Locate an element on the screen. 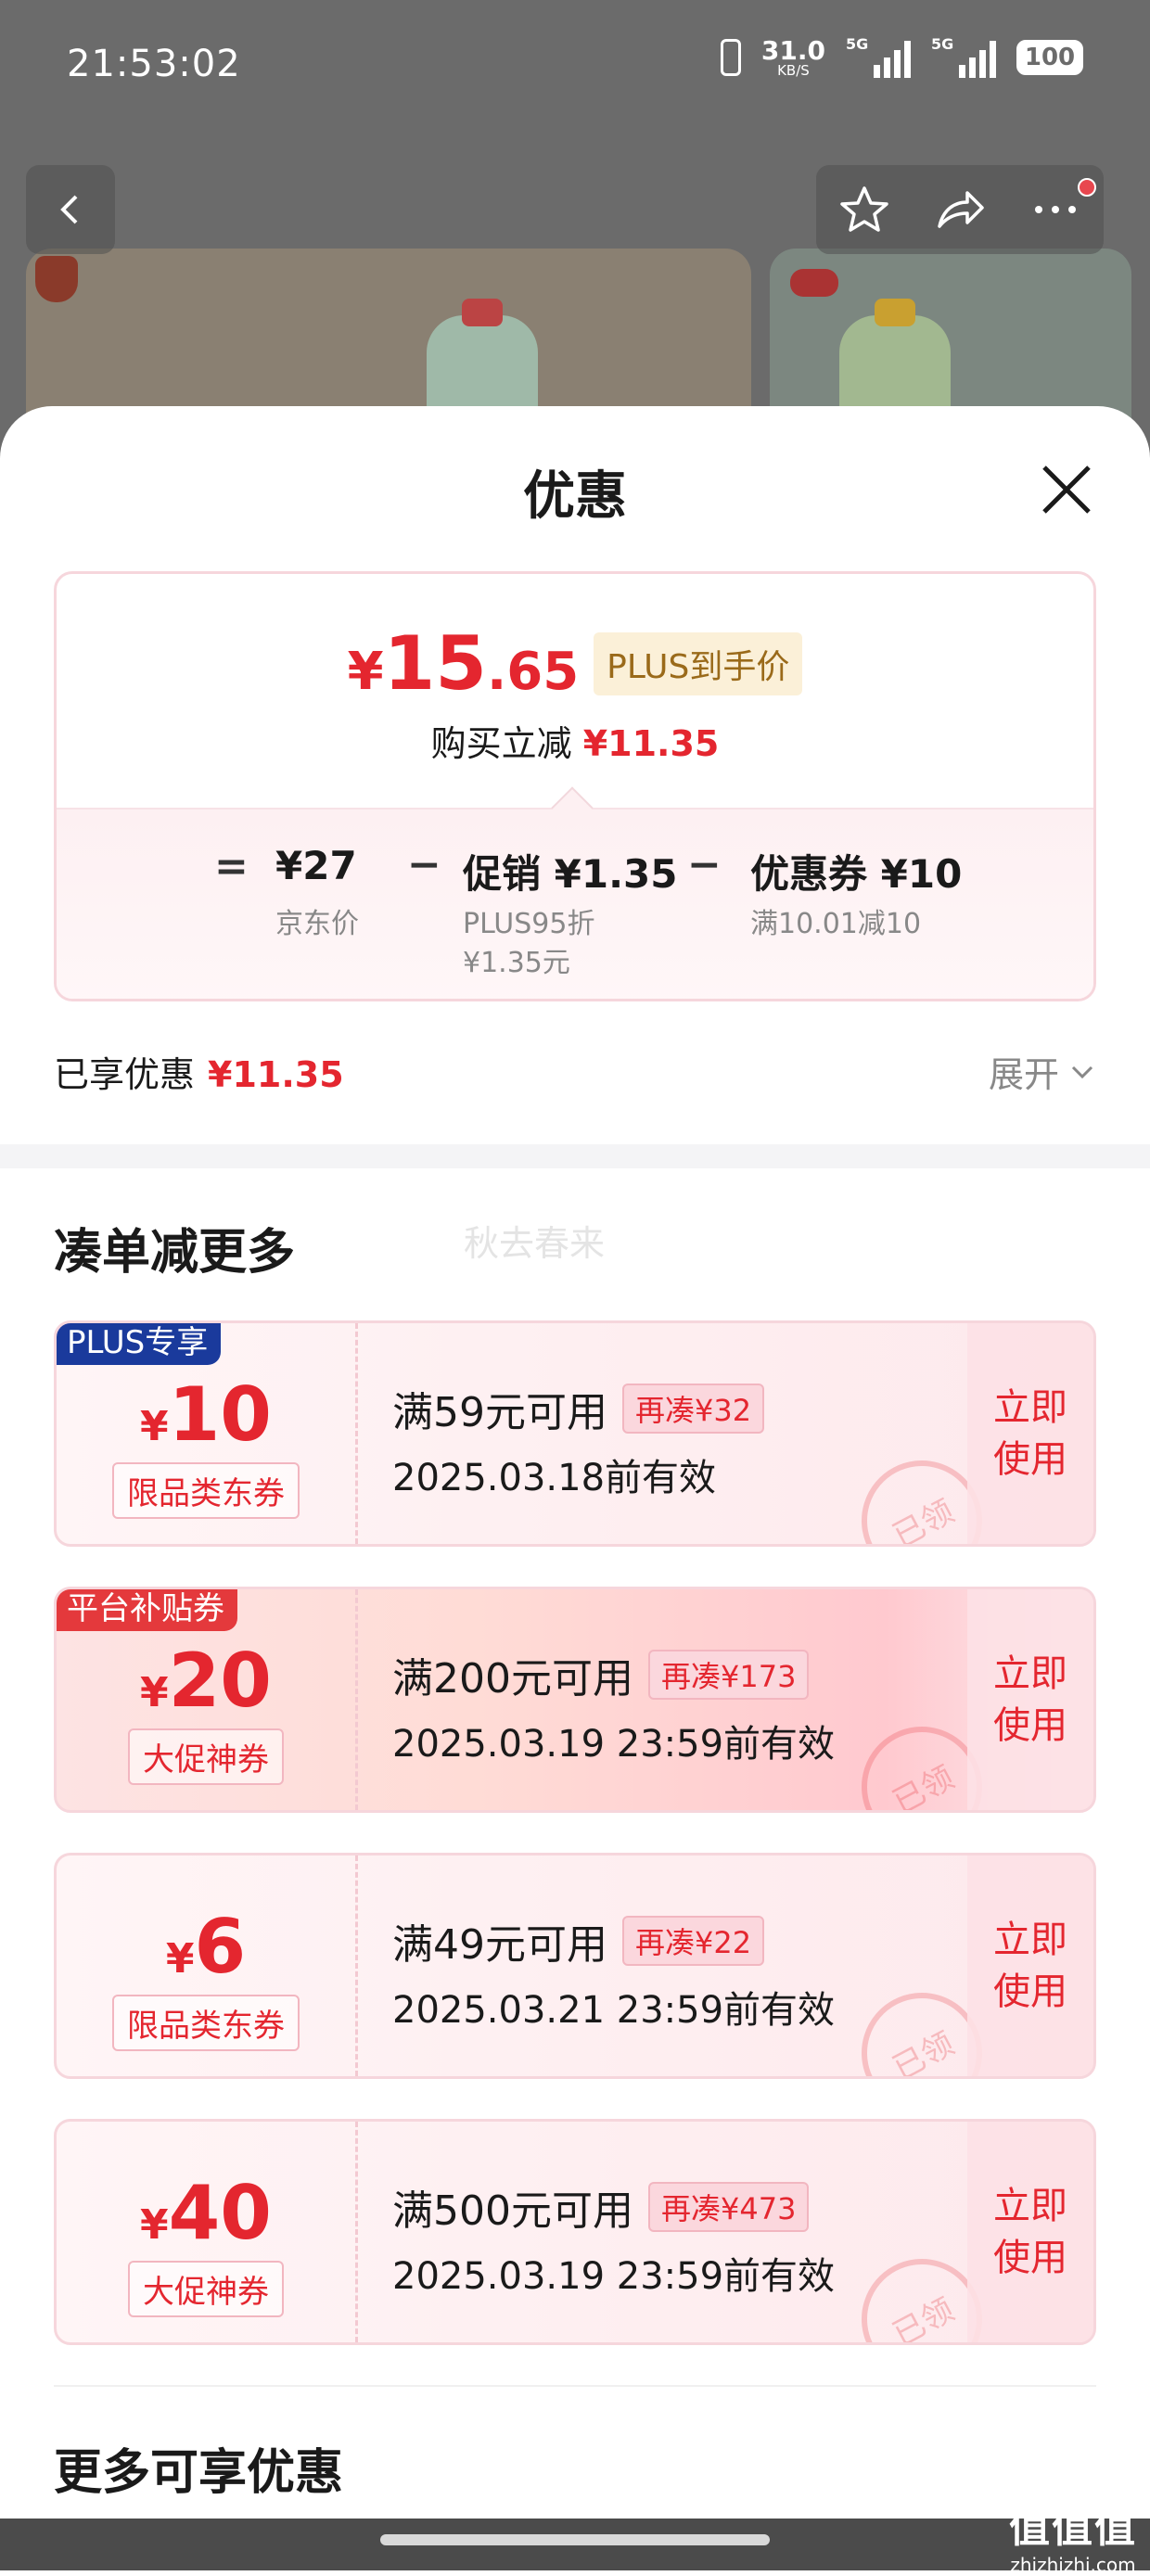 The width and height of the screenshot is (1150, 2576). jd-price: ¥27 is located at coordinates (316, 866).